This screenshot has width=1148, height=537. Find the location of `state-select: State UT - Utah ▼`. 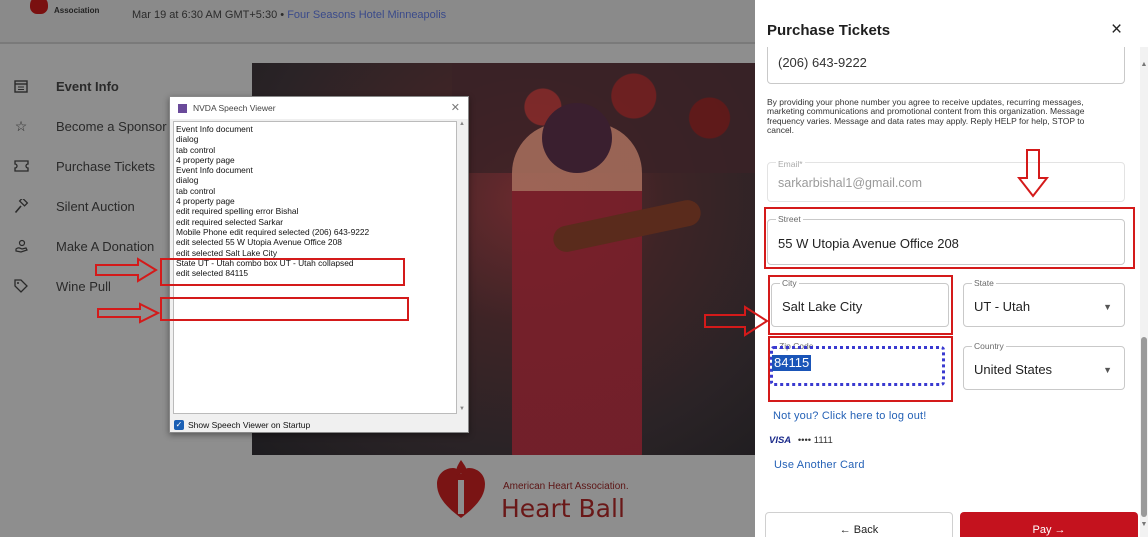

state-select: State UT - Utah ▼ is located at coordinates (1044, 302).